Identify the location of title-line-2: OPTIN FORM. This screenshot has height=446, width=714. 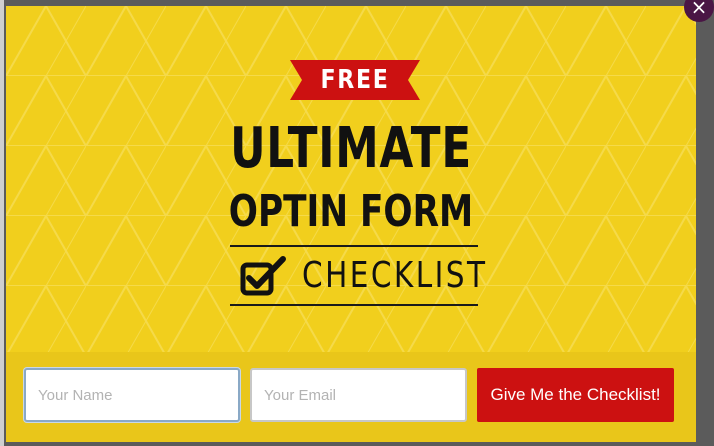
(351, 211).